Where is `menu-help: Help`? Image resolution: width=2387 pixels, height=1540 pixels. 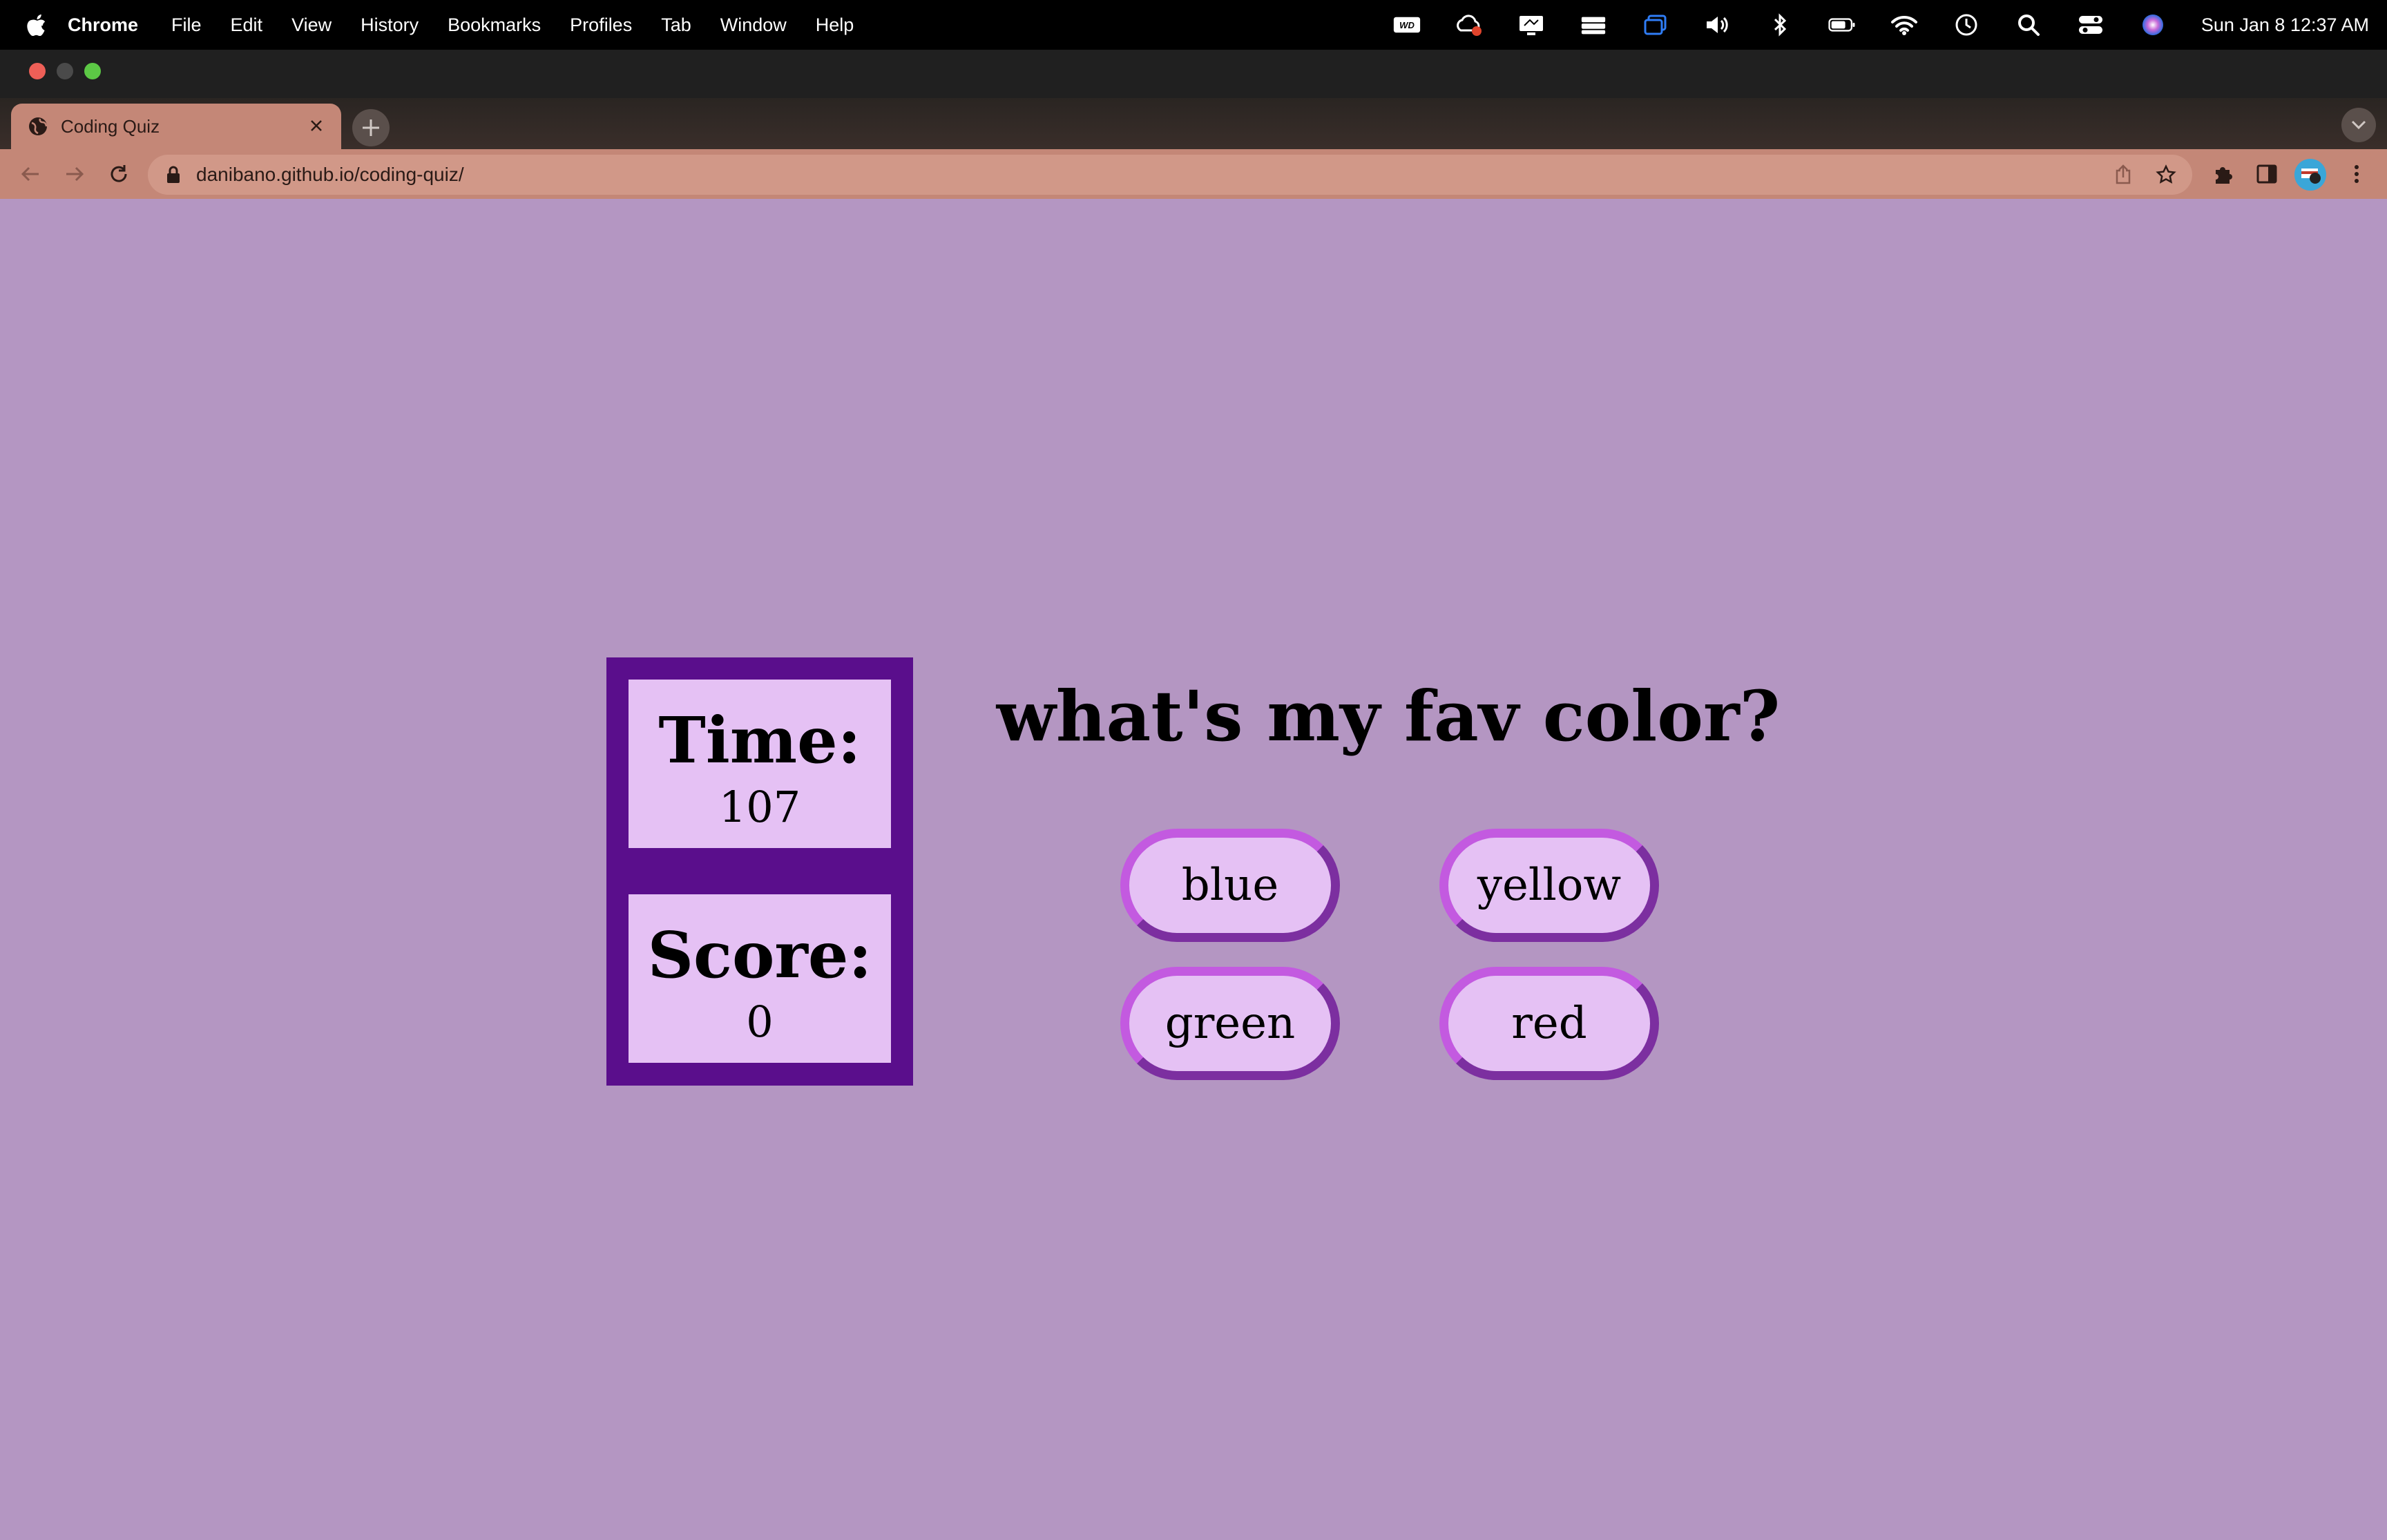
menu-help: Help is located at coordinates (835, 25).